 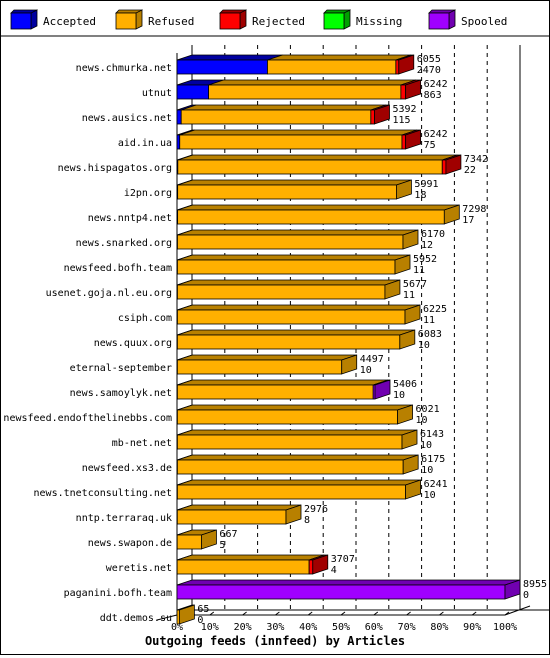 What do you see at coordinates (427, 245) in the screenshot?
I see `bar-accepted-label: 12` at bounding box center [427, 245].